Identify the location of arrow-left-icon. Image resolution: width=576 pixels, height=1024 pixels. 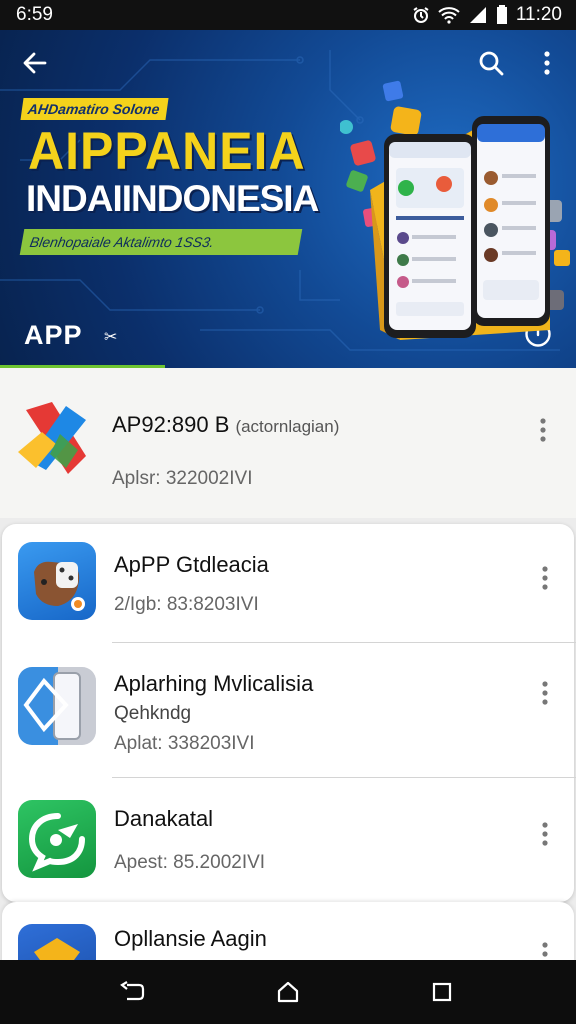
(35, 63).